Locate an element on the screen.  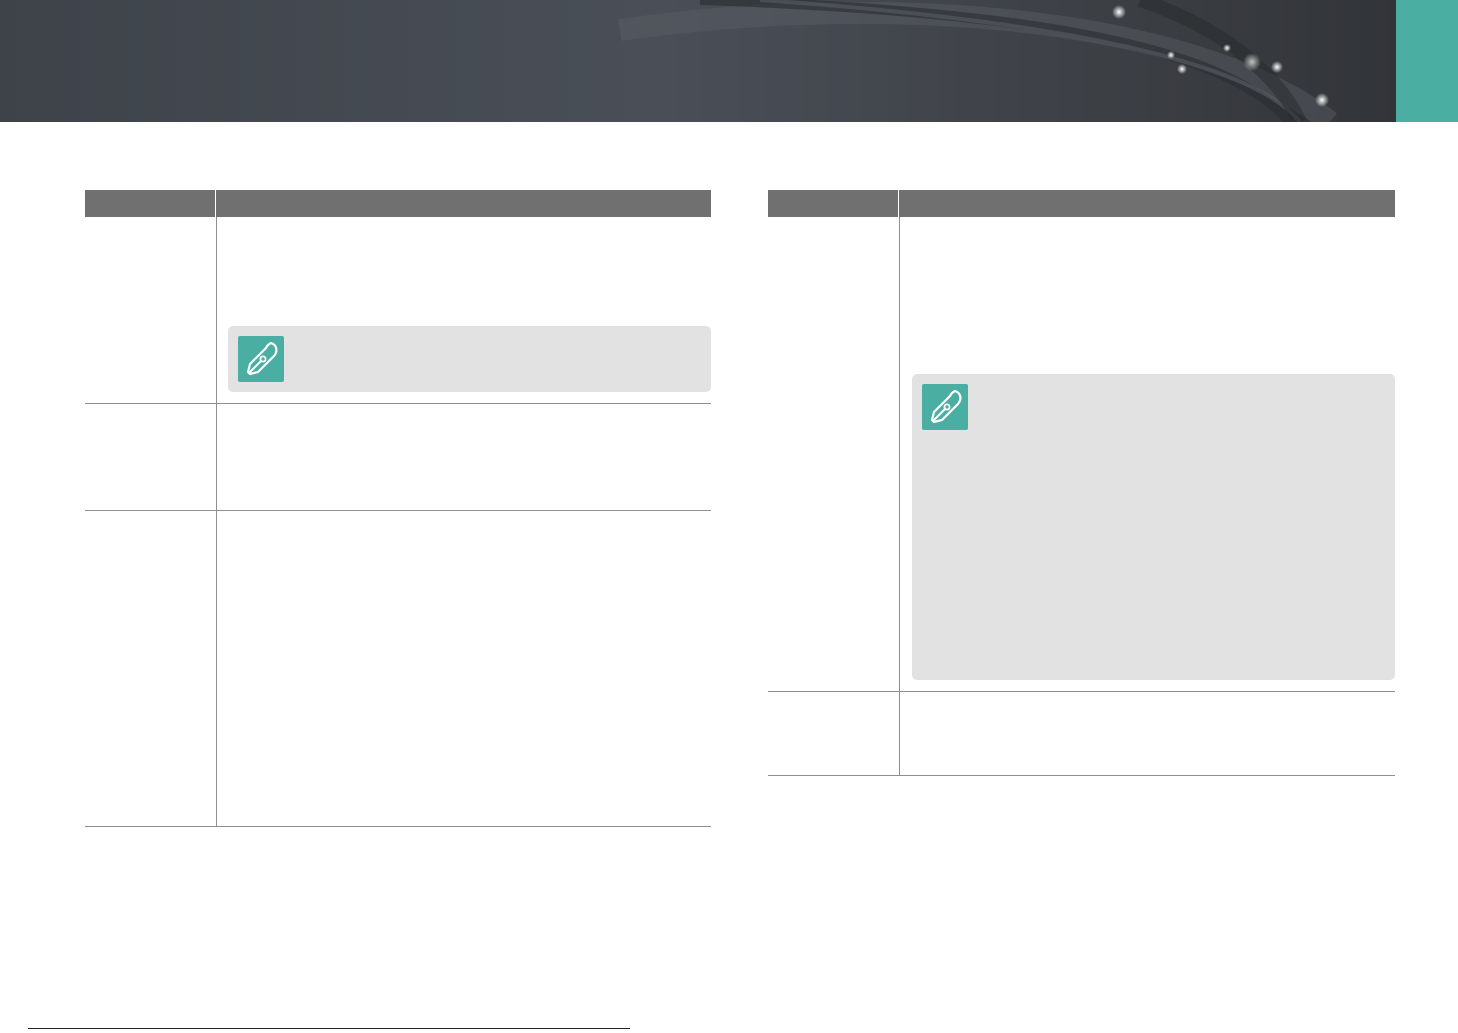
header-banner is located at coordinates (729, 61).